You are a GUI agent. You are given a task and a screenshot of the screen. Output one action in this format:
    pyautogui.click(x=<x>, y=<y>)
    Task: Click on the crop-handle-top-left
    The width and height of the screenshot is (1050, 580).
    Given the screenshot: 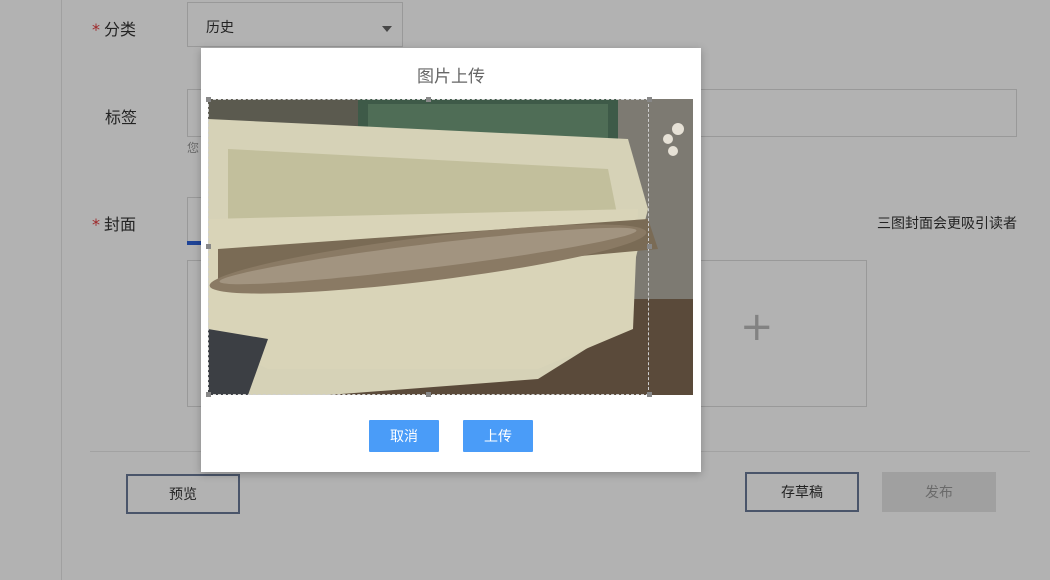 What is the action you would take?
    pyautogui.click(x=208, y=99)
    